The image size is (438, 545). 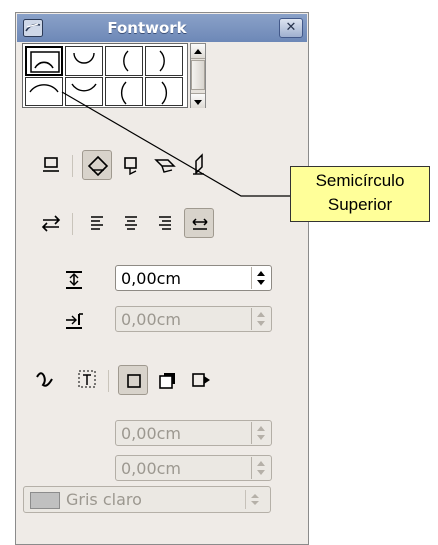 I want to click on shadow-x-spinbox: 0,00cm, so click(x=193, y=433).